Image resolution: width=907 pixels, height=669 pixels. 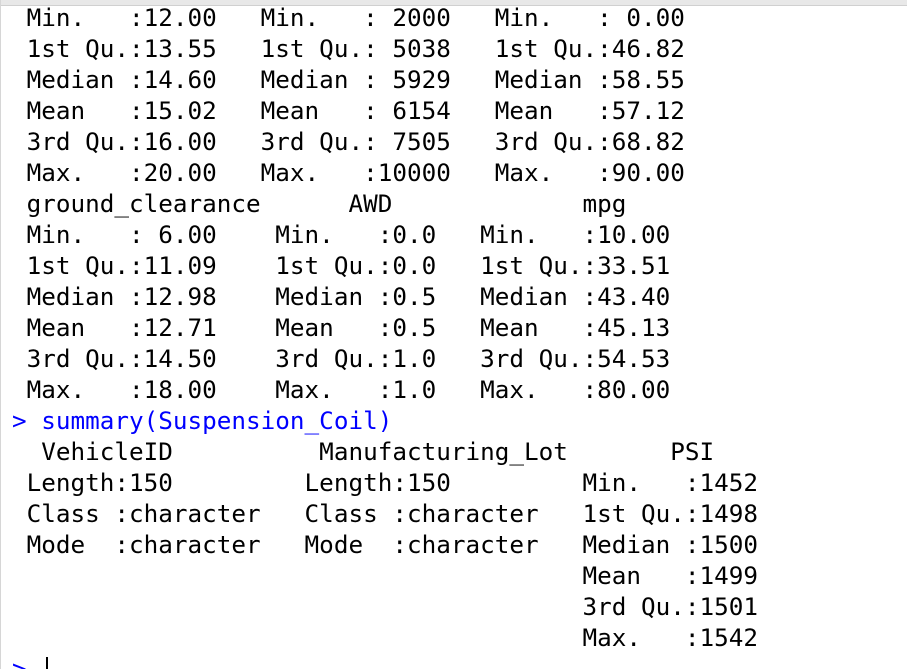 What do you see at coordinates (356, 358) in the screenshot?
I see `output-line: 3rd Qu.:14.50 3rd Qu.:1.0 3rd Qu.:54.53` at bounding box center [356, 358].